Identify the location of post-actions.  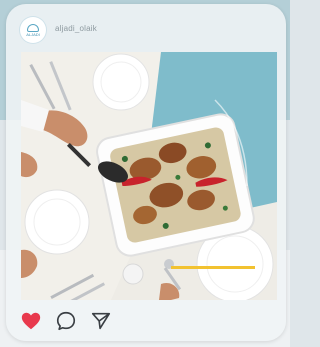
(80, 323).